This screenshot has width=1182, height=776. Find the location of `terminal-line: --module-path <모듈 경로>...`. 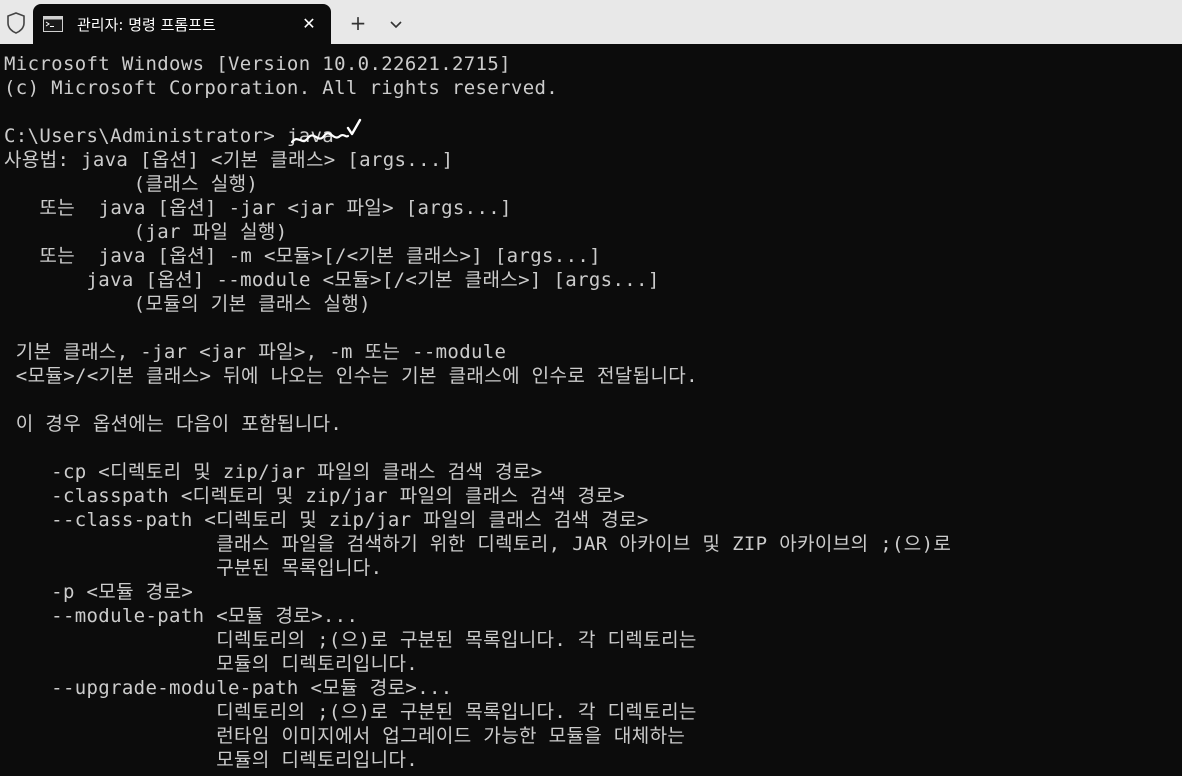

terminal-line: --module-path <모듈 경로>... is located at coordinates (181, 616).